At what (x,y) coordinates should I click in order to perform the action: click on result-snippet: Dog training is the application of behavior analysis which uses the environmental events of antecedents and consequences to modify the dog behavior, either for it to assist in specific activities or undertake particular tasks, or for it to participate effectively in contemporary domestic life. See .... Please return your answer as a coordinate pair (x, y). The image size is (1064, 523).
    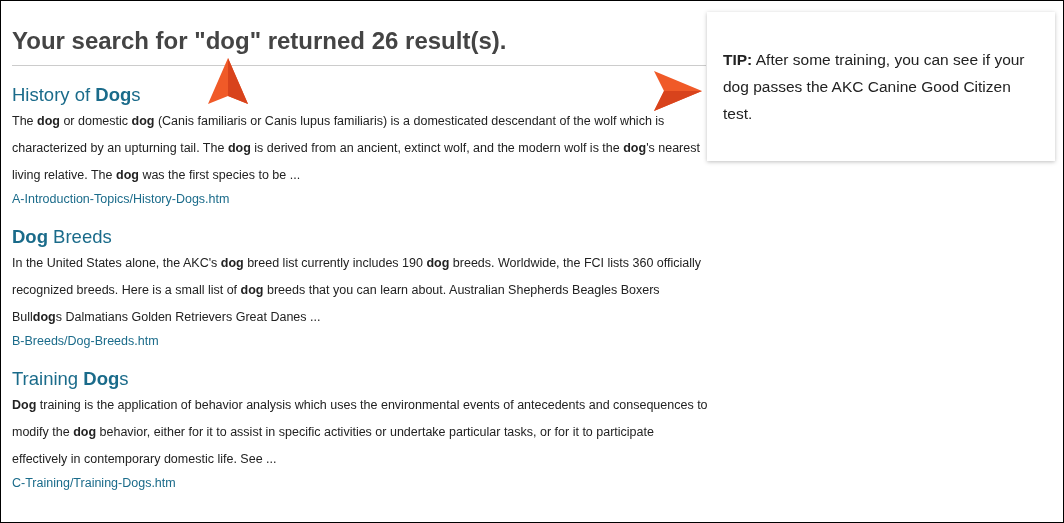
    Looking at the image, I should click on (360, 432).